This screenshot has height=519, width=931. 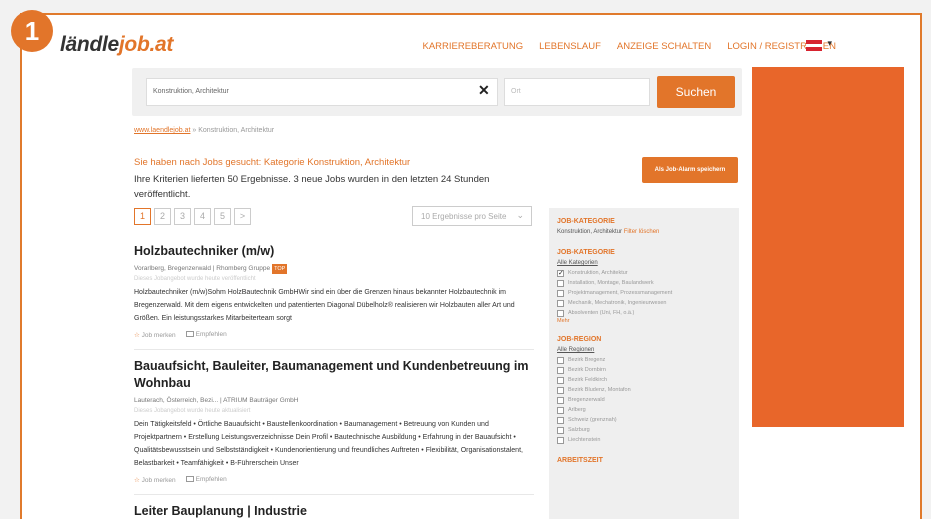 What do you see at coordinates (611, 283) in the screenshot?
I see `category-option-label: Installation, Montage, Baulandwerk` at bounding box center [611, 283].